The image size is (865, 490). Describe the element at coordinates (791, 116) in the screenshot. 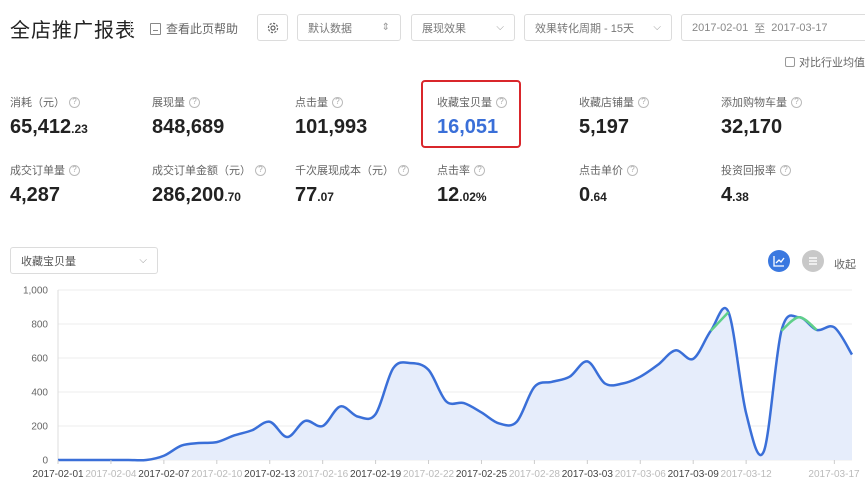

I see `metric-add-to-cart: 添加购物车量? 32,170` at that location.